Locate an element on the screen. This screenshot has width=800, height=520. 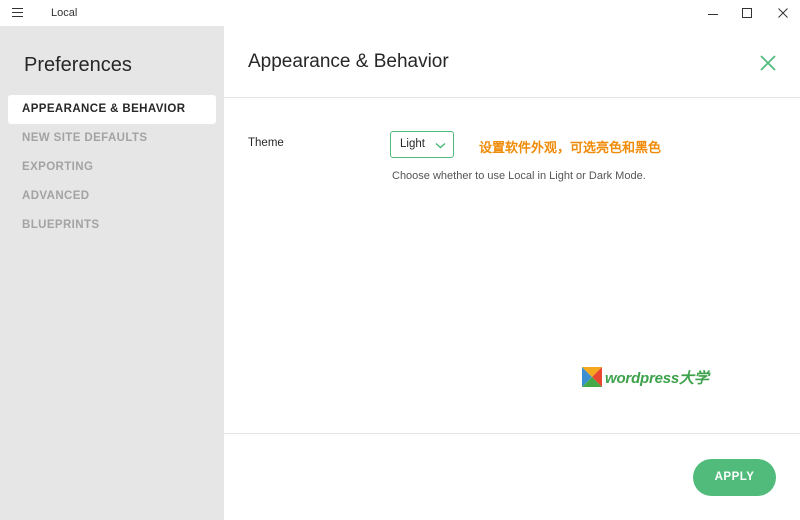
sidebar-item-blueprints: BLUEPRINTS is located at coordinates (112, 225).